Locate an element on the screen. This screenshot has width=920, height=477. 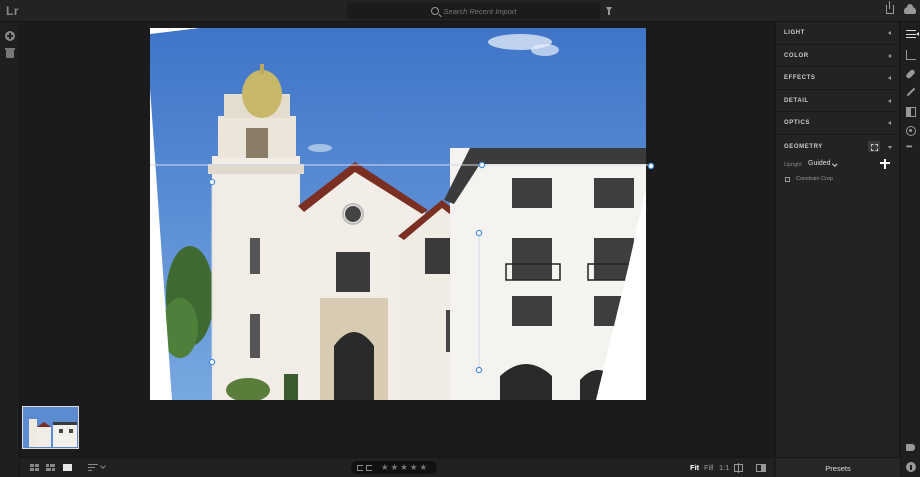
brush-icon is located at coordinates (911, 92).